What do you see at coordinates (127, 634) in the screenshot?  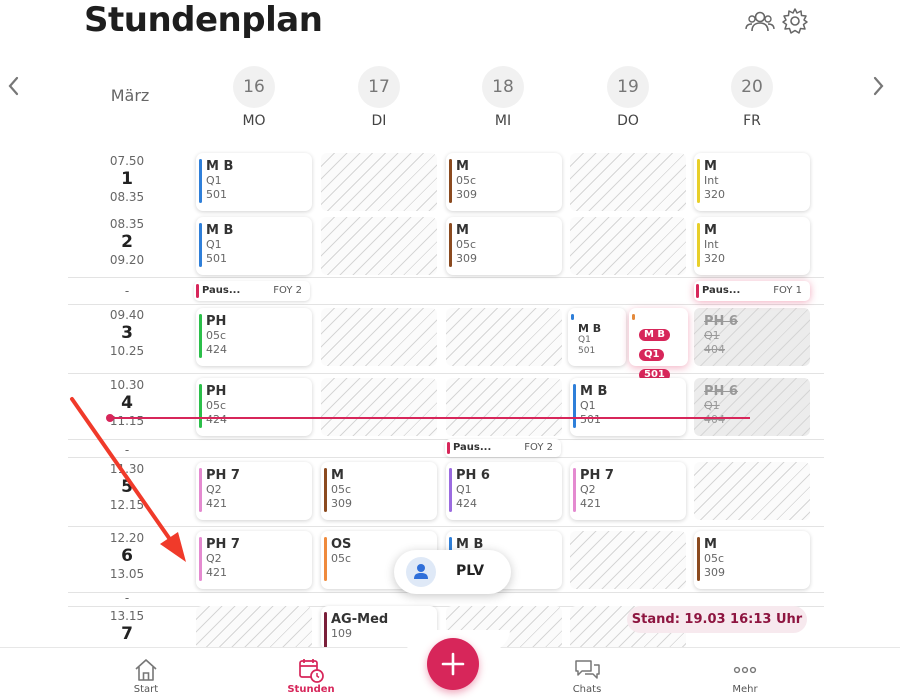 I see `period-number: 7` at bounding box center [127, 634].